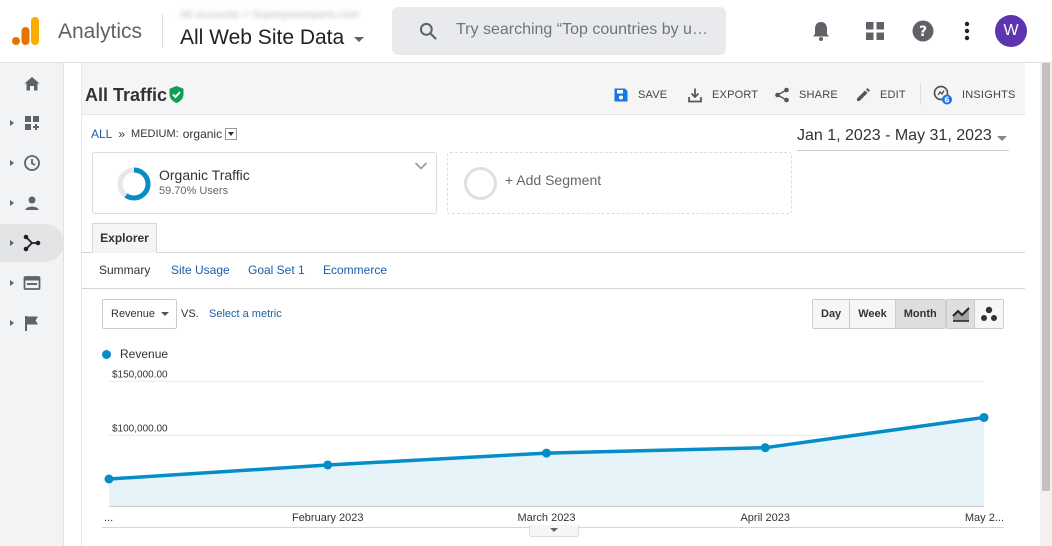 Image resolution: width=1052 pixels, height=546 pixels. What do you see at coordinates (875, 31) in the screenshot?
I see `apps-grid-icon` at bounding box center [875, 31].